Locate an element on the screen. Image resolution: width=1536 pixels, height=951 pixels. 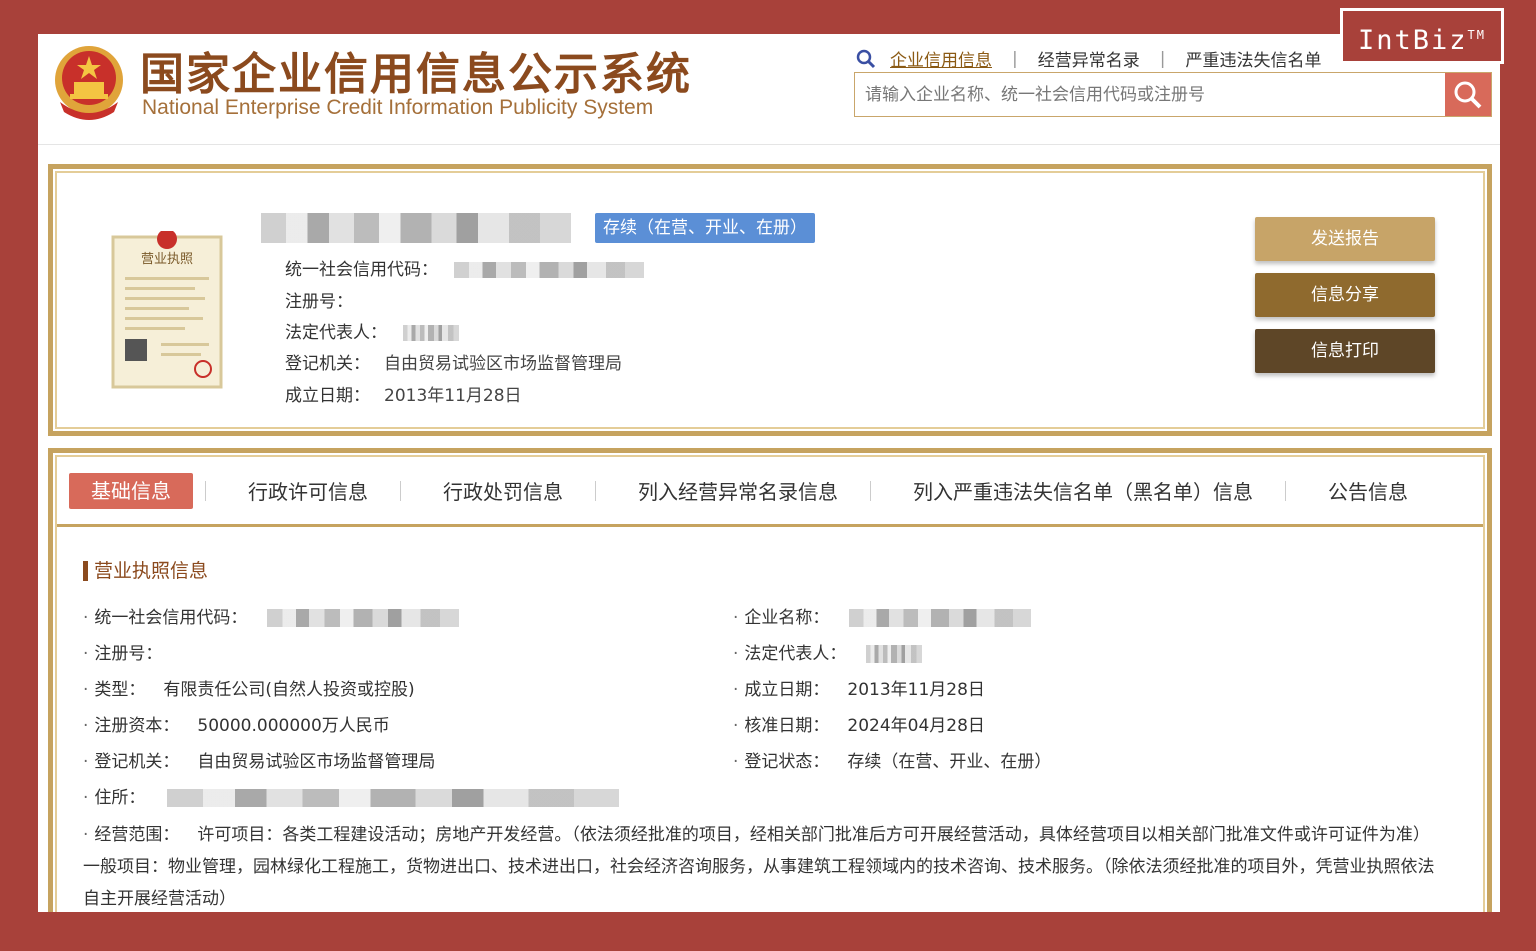
nav-enterprise-credit: 企业信用信息 is located at coordinates (941, 58).